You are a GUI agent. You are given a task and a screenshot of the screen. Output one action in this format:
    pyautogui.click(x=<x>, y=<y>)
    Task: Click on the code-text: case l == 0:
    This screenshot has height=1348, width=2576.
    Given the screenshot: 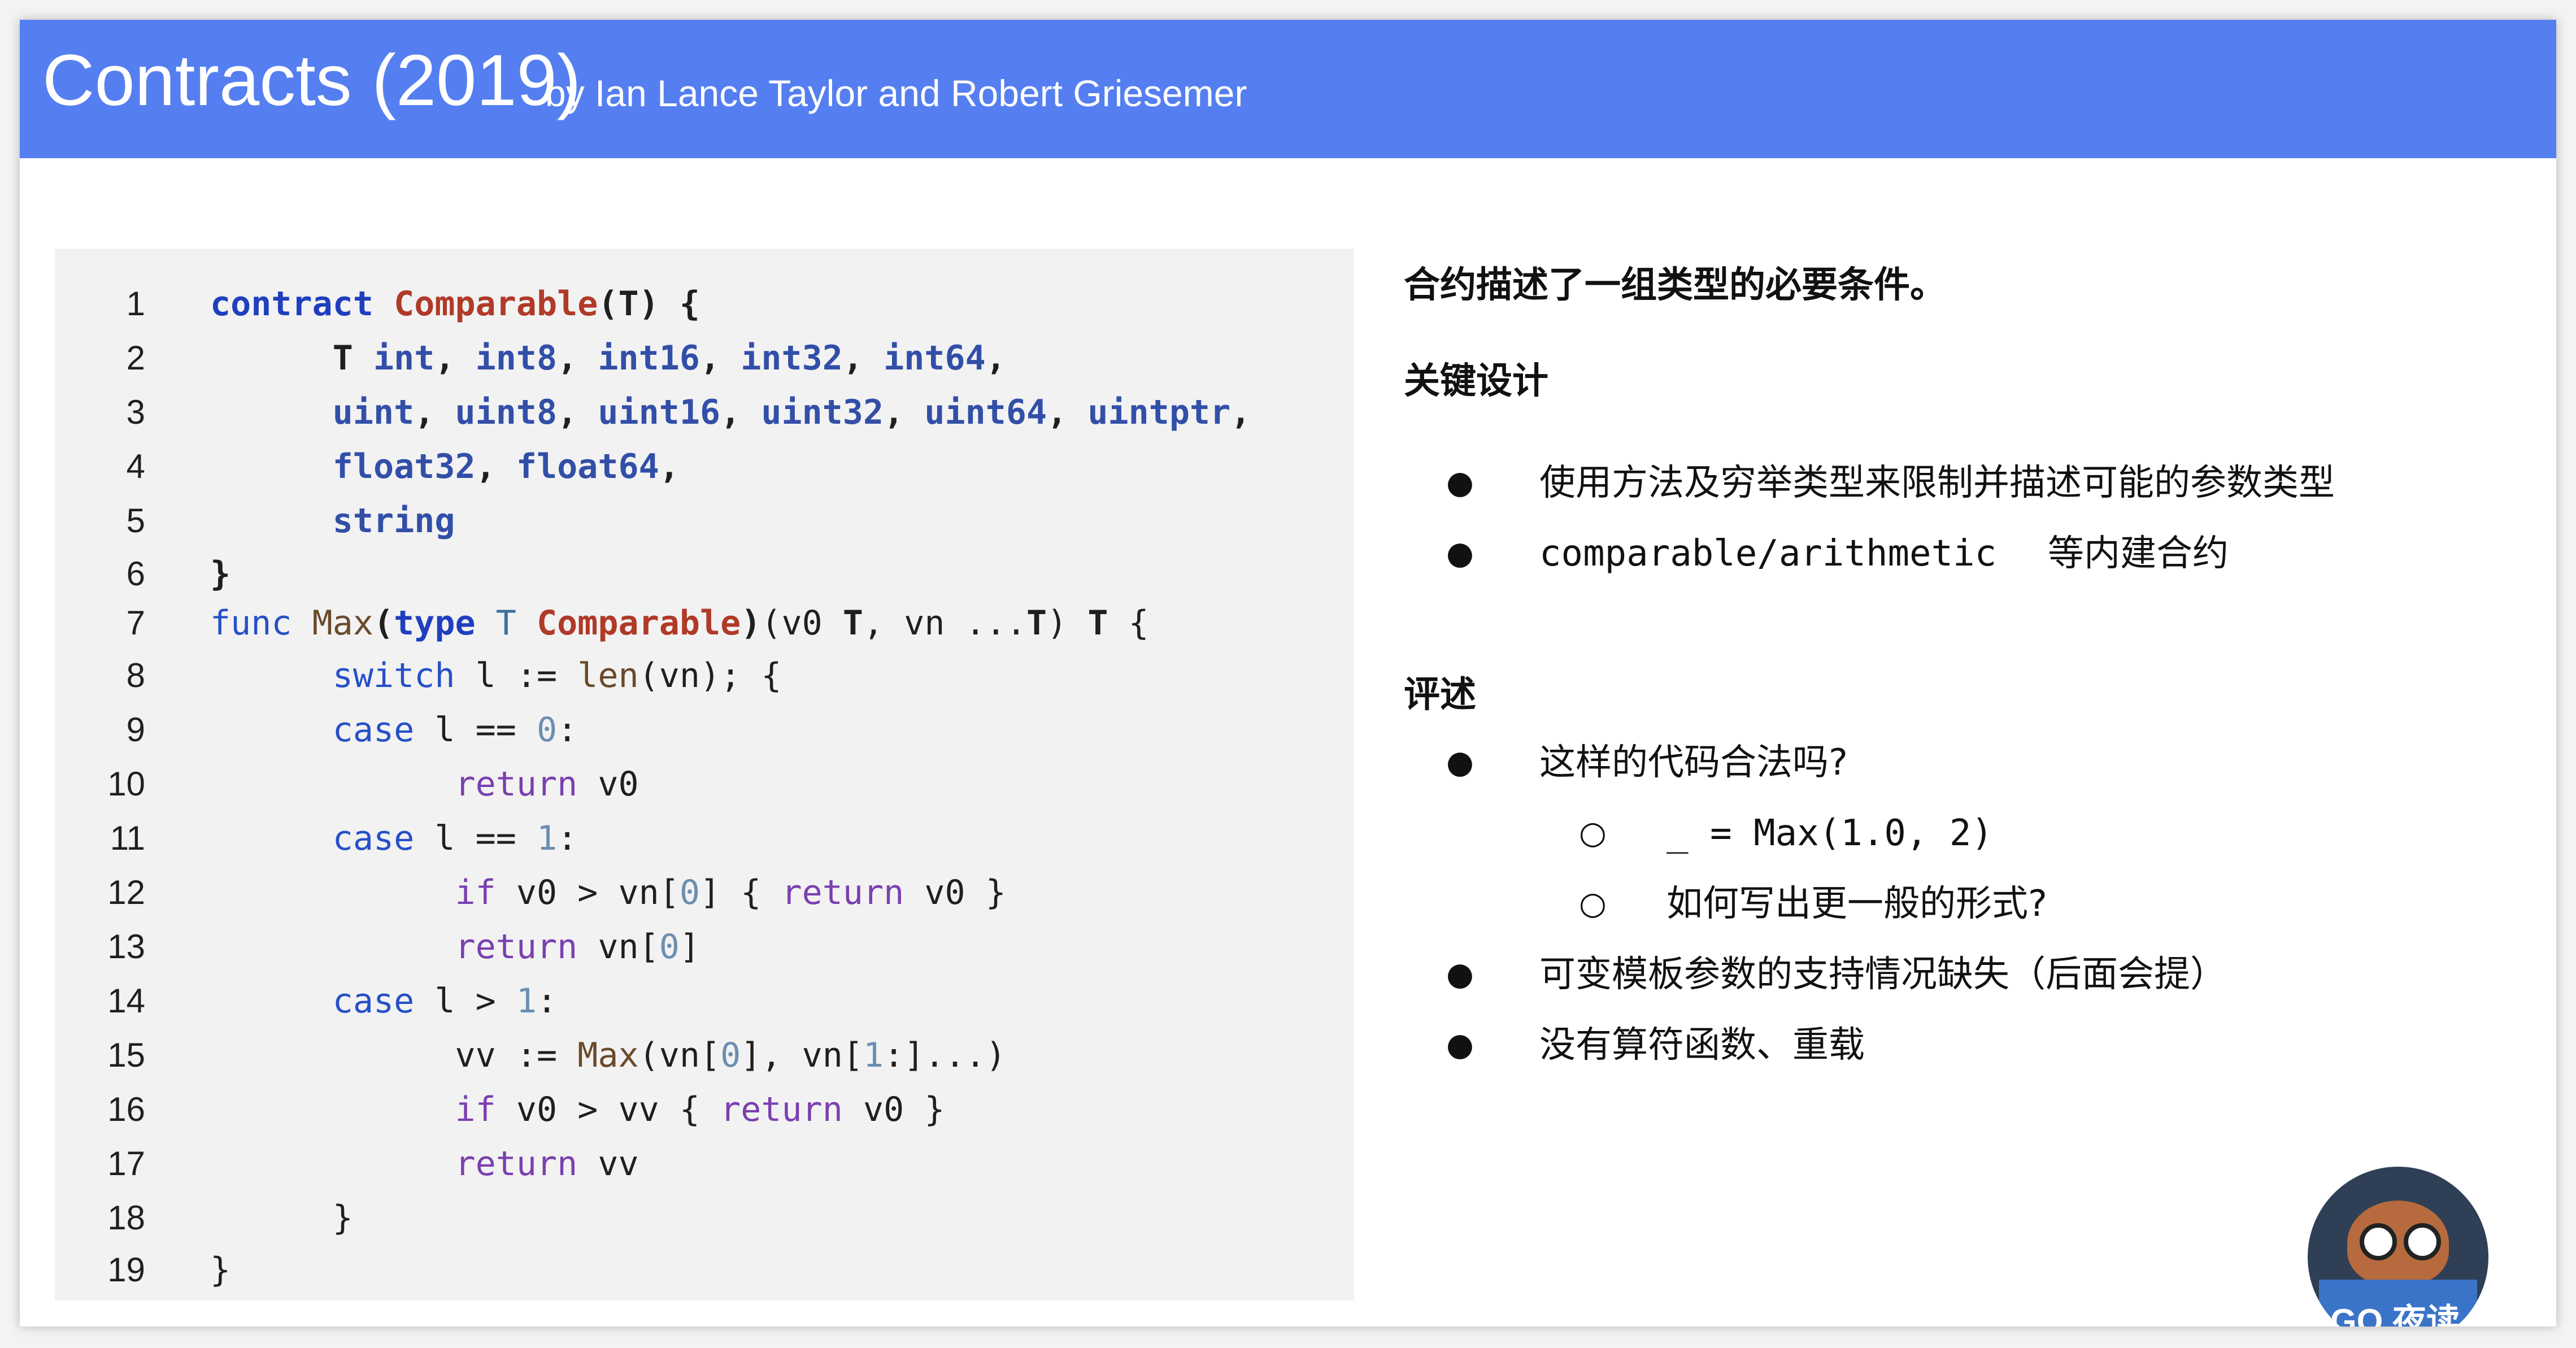 What is the action you would take?
    pyautogui.click(x=394, y=730)
    